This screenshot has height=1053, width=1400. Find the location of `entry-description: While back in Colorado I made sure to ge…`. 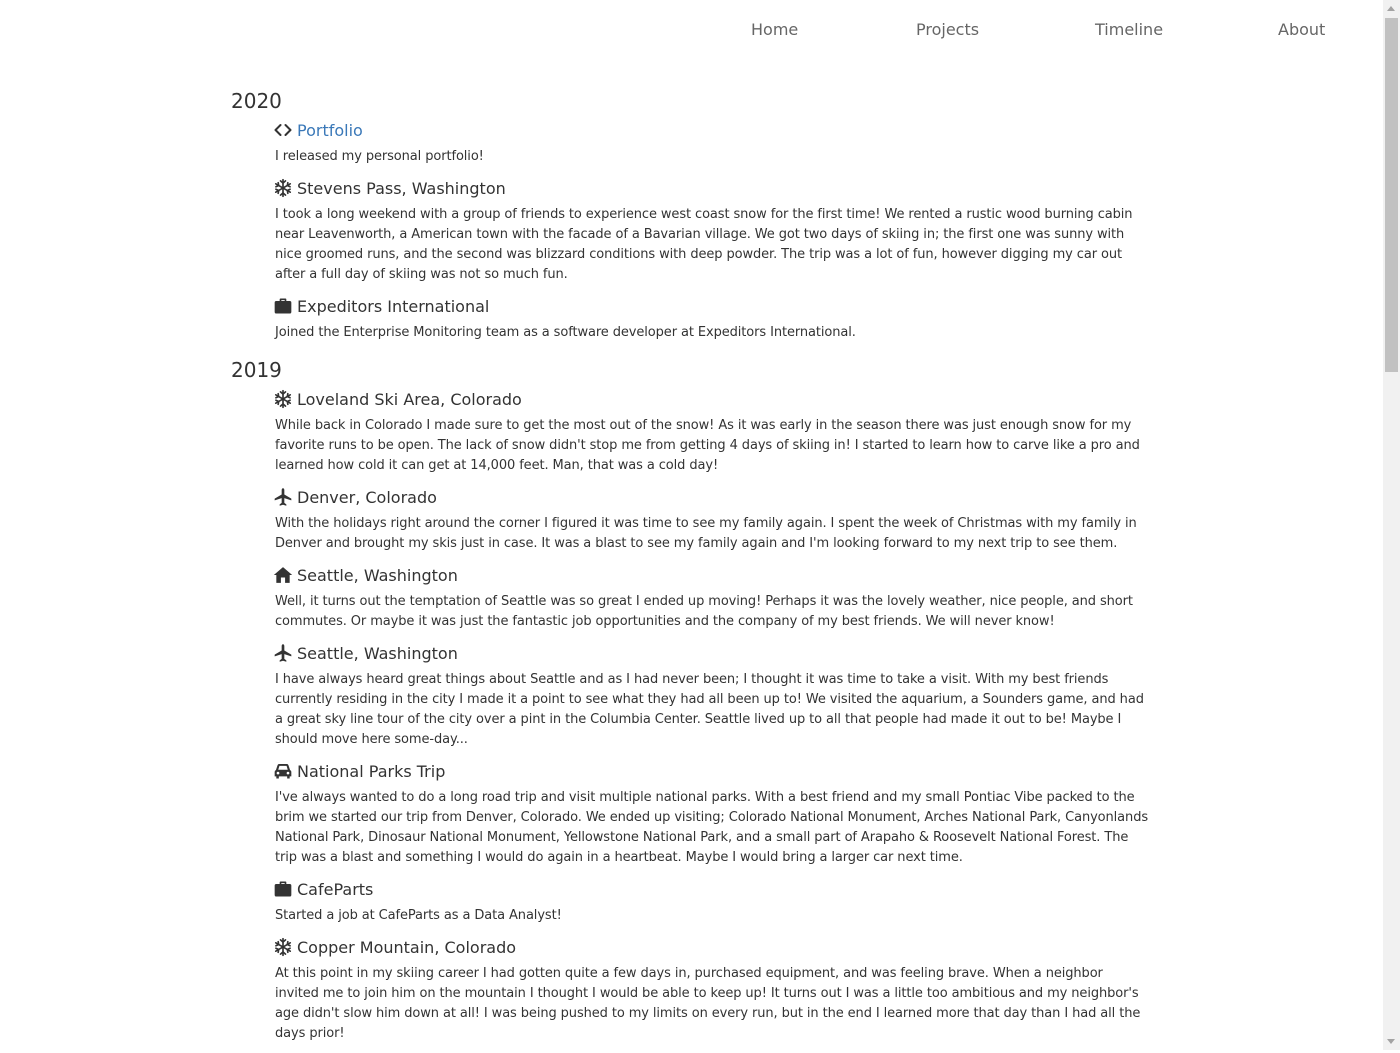

entry-description: While back in Colorado I made sure to ge… is located at coordinates (707, 445).